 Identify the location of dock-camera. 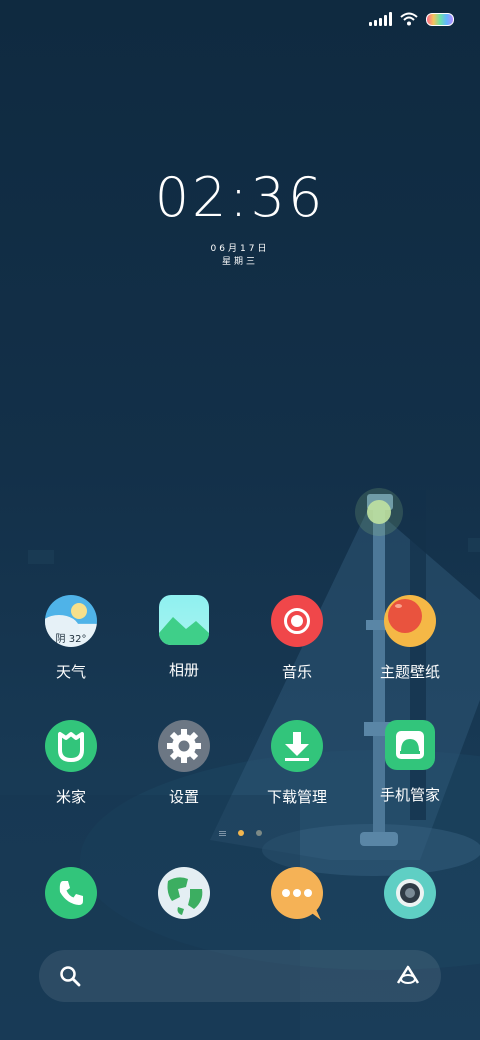
(410, 893).